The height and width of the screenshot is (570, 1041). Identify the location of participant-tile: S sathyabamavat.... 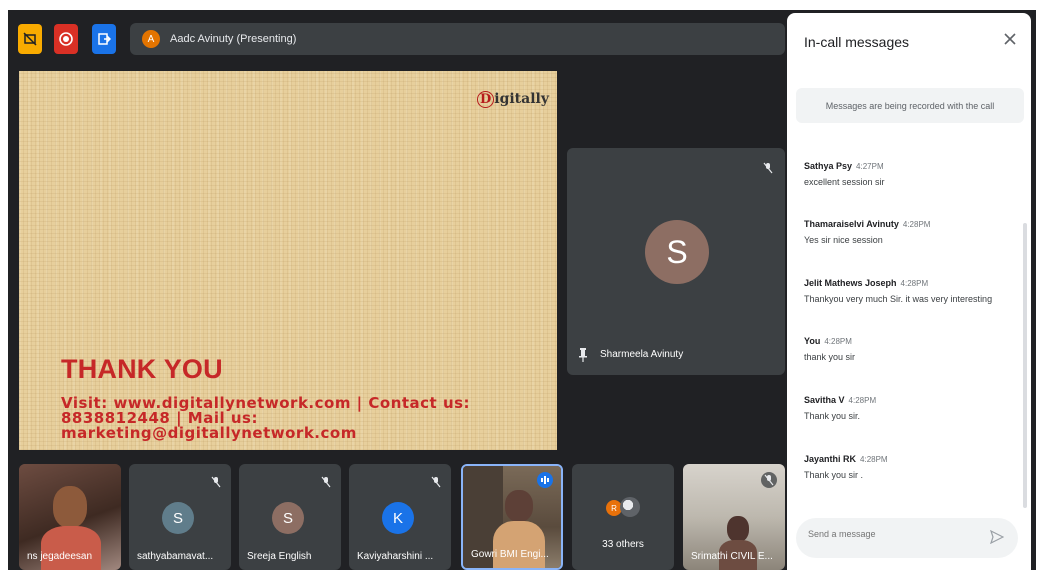
(180, 517).